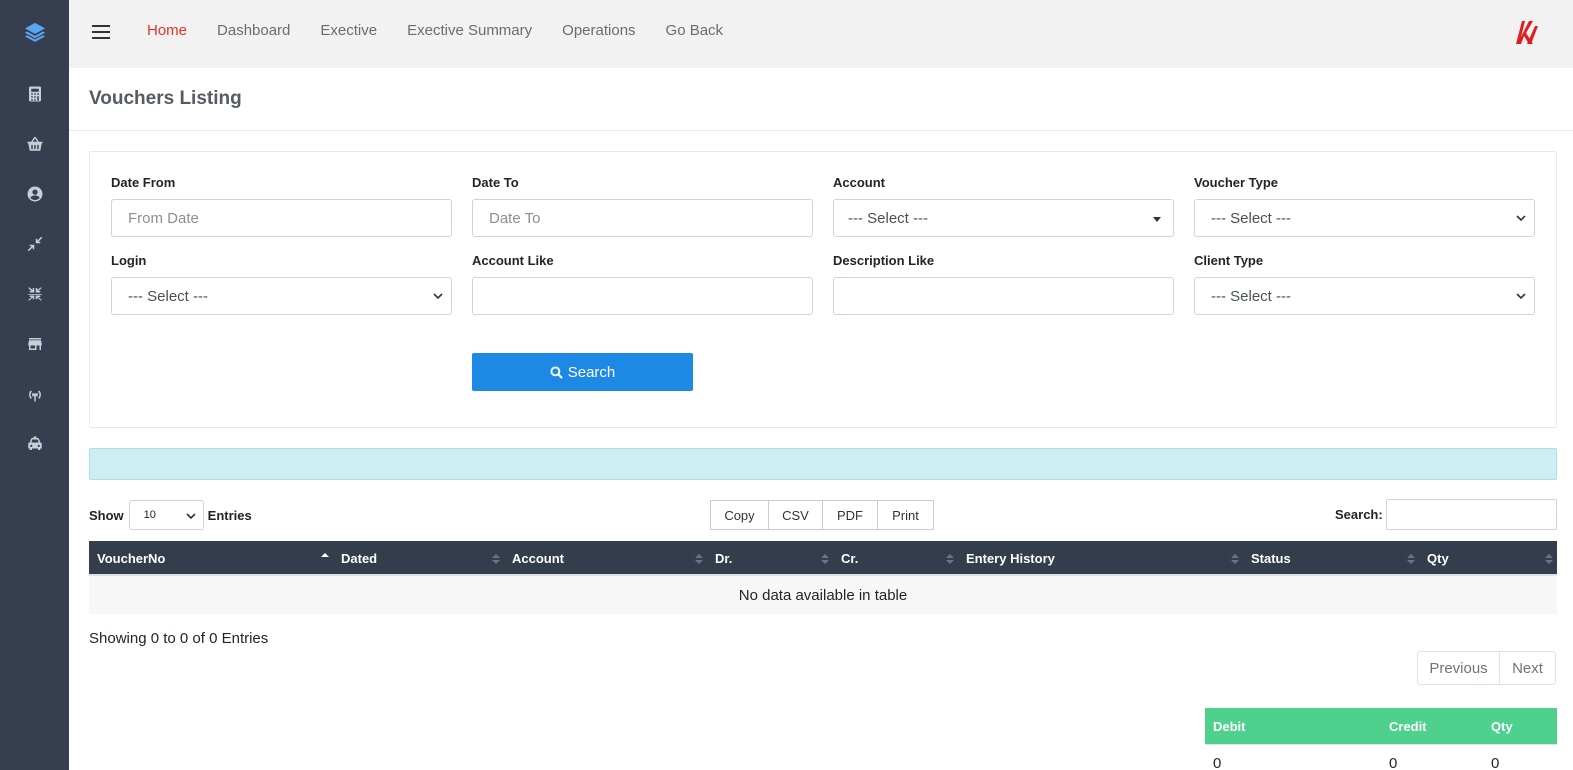  Describe the element at coordinates (418, 558) in the screenshot. I see `column-header-dated: Dated` at that location.